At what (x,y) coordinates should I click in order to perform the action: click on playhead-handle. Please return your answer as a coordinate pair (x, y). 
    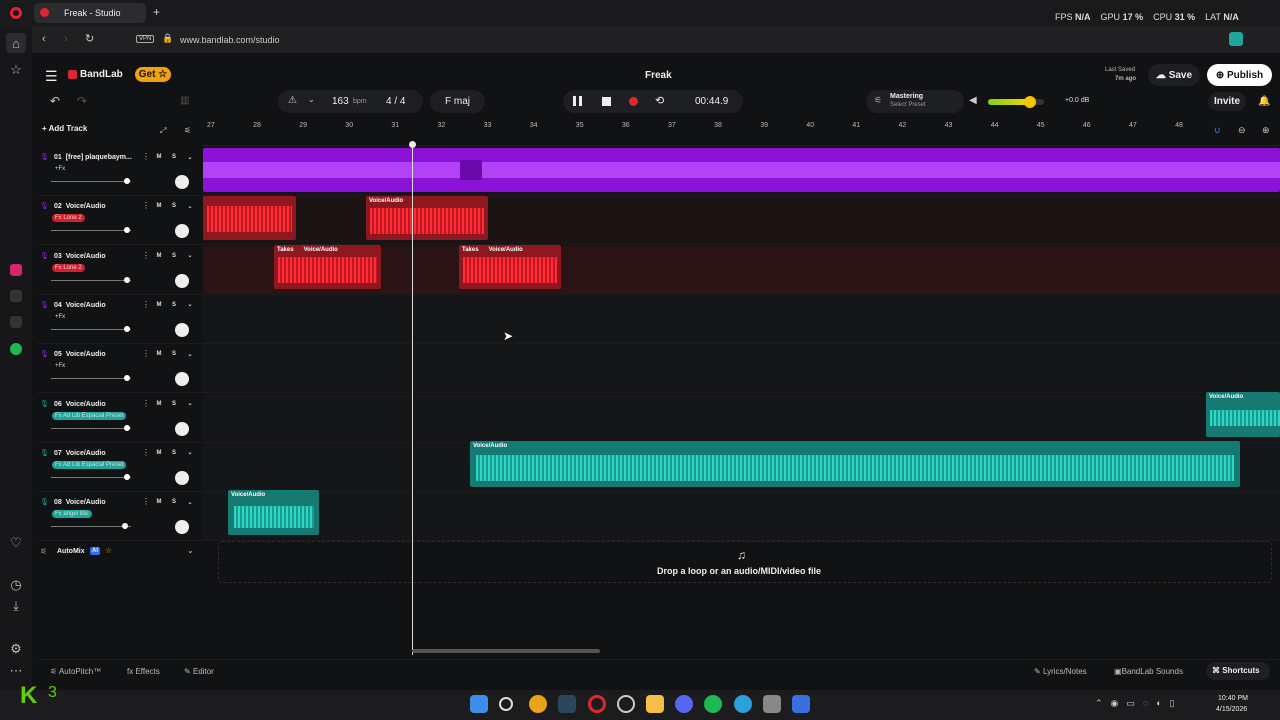
    Looking at the image, I should click on (412, 144).